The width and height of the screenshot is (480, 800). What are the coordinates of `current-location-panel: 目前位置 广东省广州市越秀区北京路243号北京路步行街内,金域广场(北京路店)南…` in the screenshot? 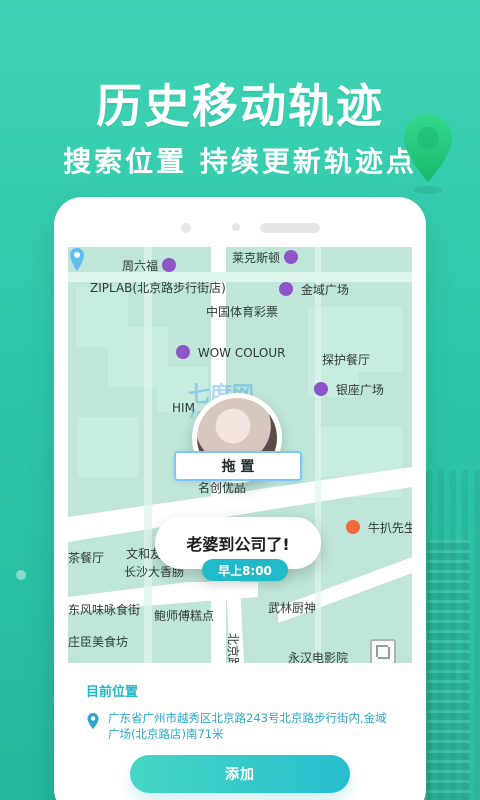 It's located at (240, 731).